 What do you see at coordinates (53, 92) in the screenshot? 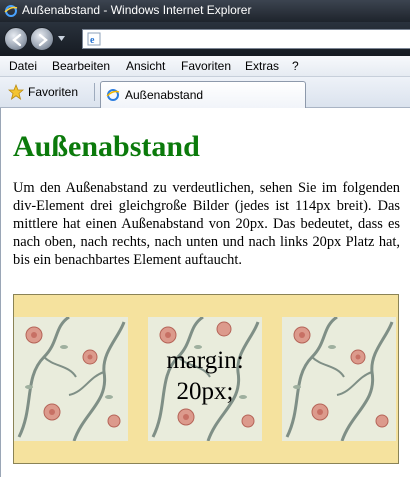
I see `favorites-label: Favoriten` at bounding box center [53, 92].